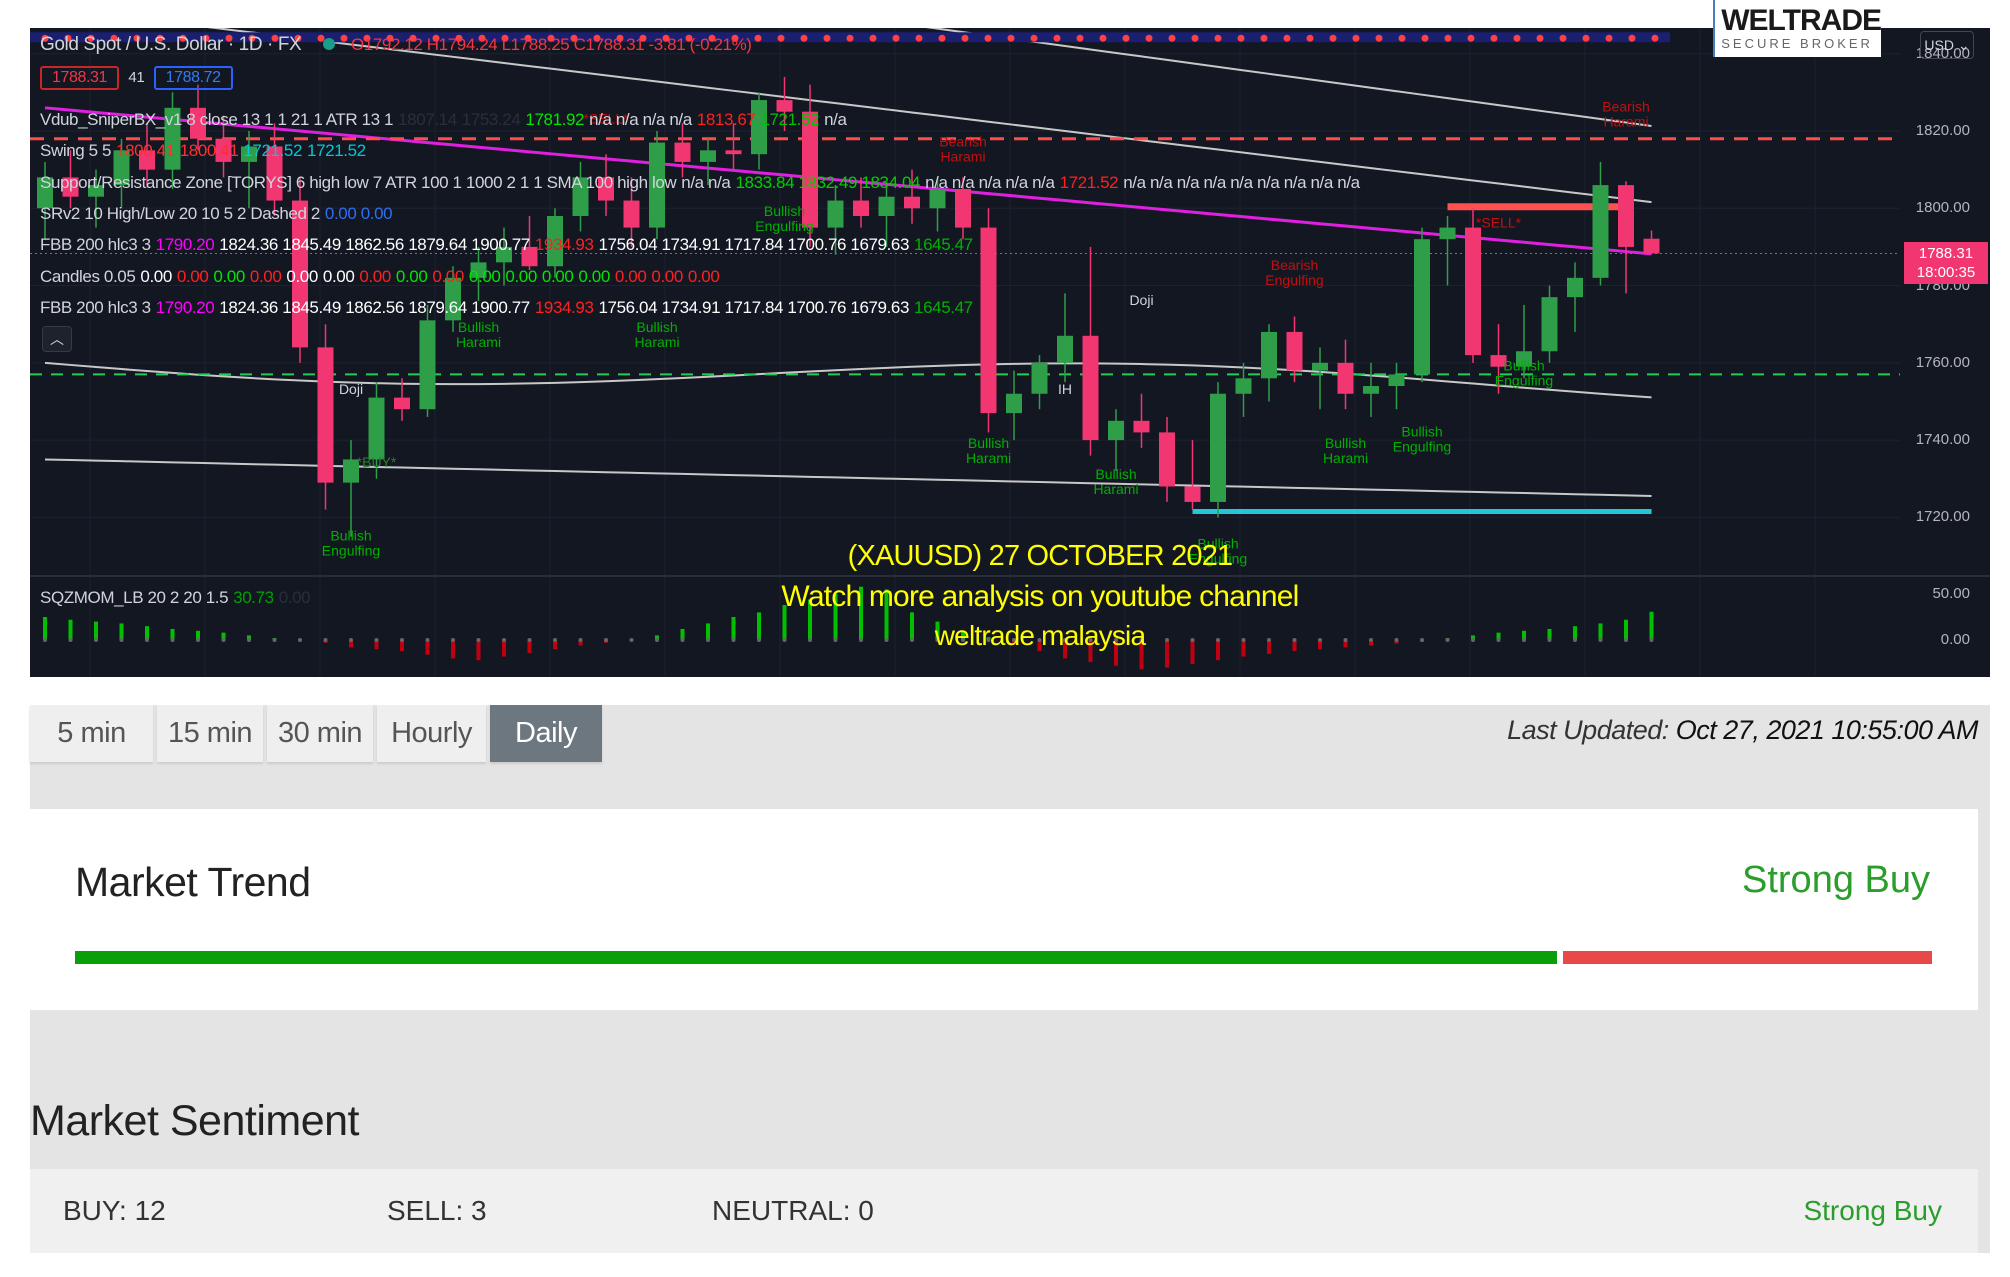 Image resolution: width=2010 pixels, height=1277 pixels. Describe the element at coordinates (431, 733) in the screenshot. I see `tab-hourly: Hourly` at that location.